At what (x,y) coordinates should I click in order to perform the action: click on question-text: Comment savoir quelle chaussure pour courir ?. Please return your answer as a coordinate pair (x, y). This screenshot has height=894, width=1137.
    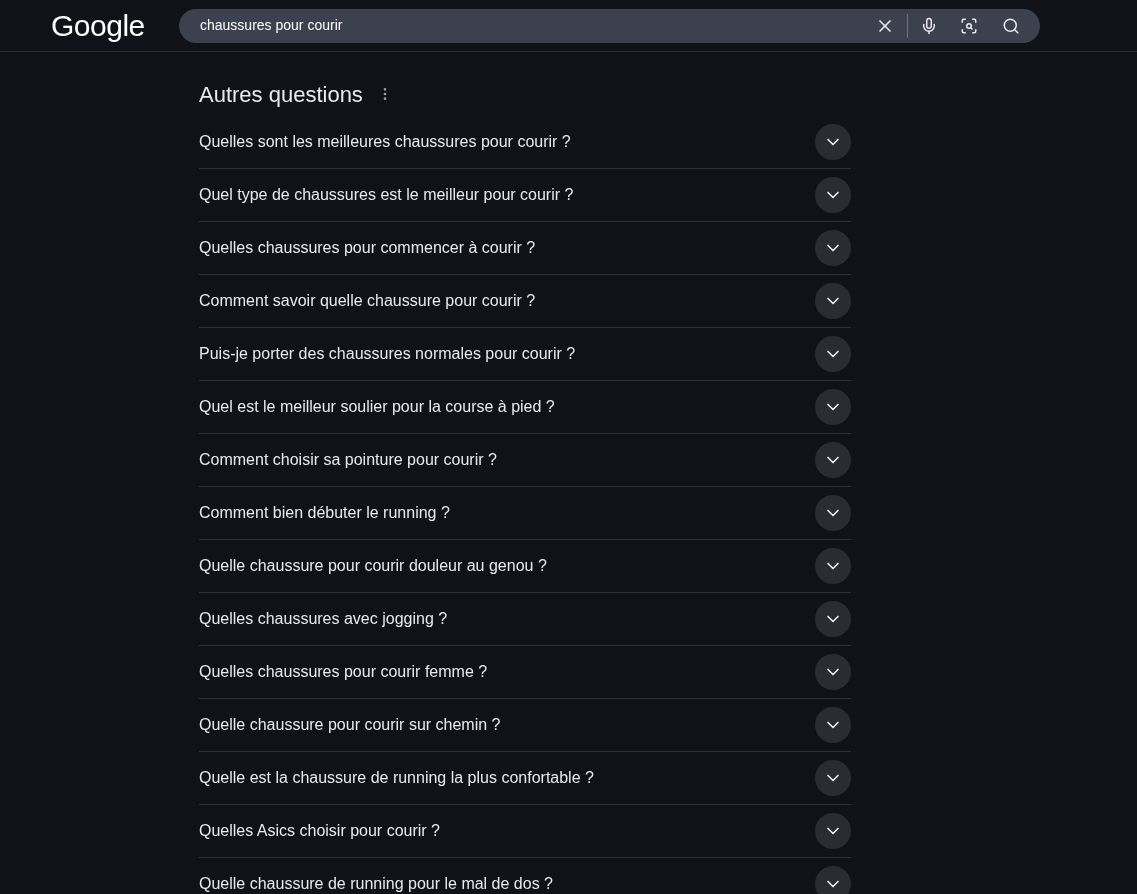
    Looking at the image, I should click on (367, 301).